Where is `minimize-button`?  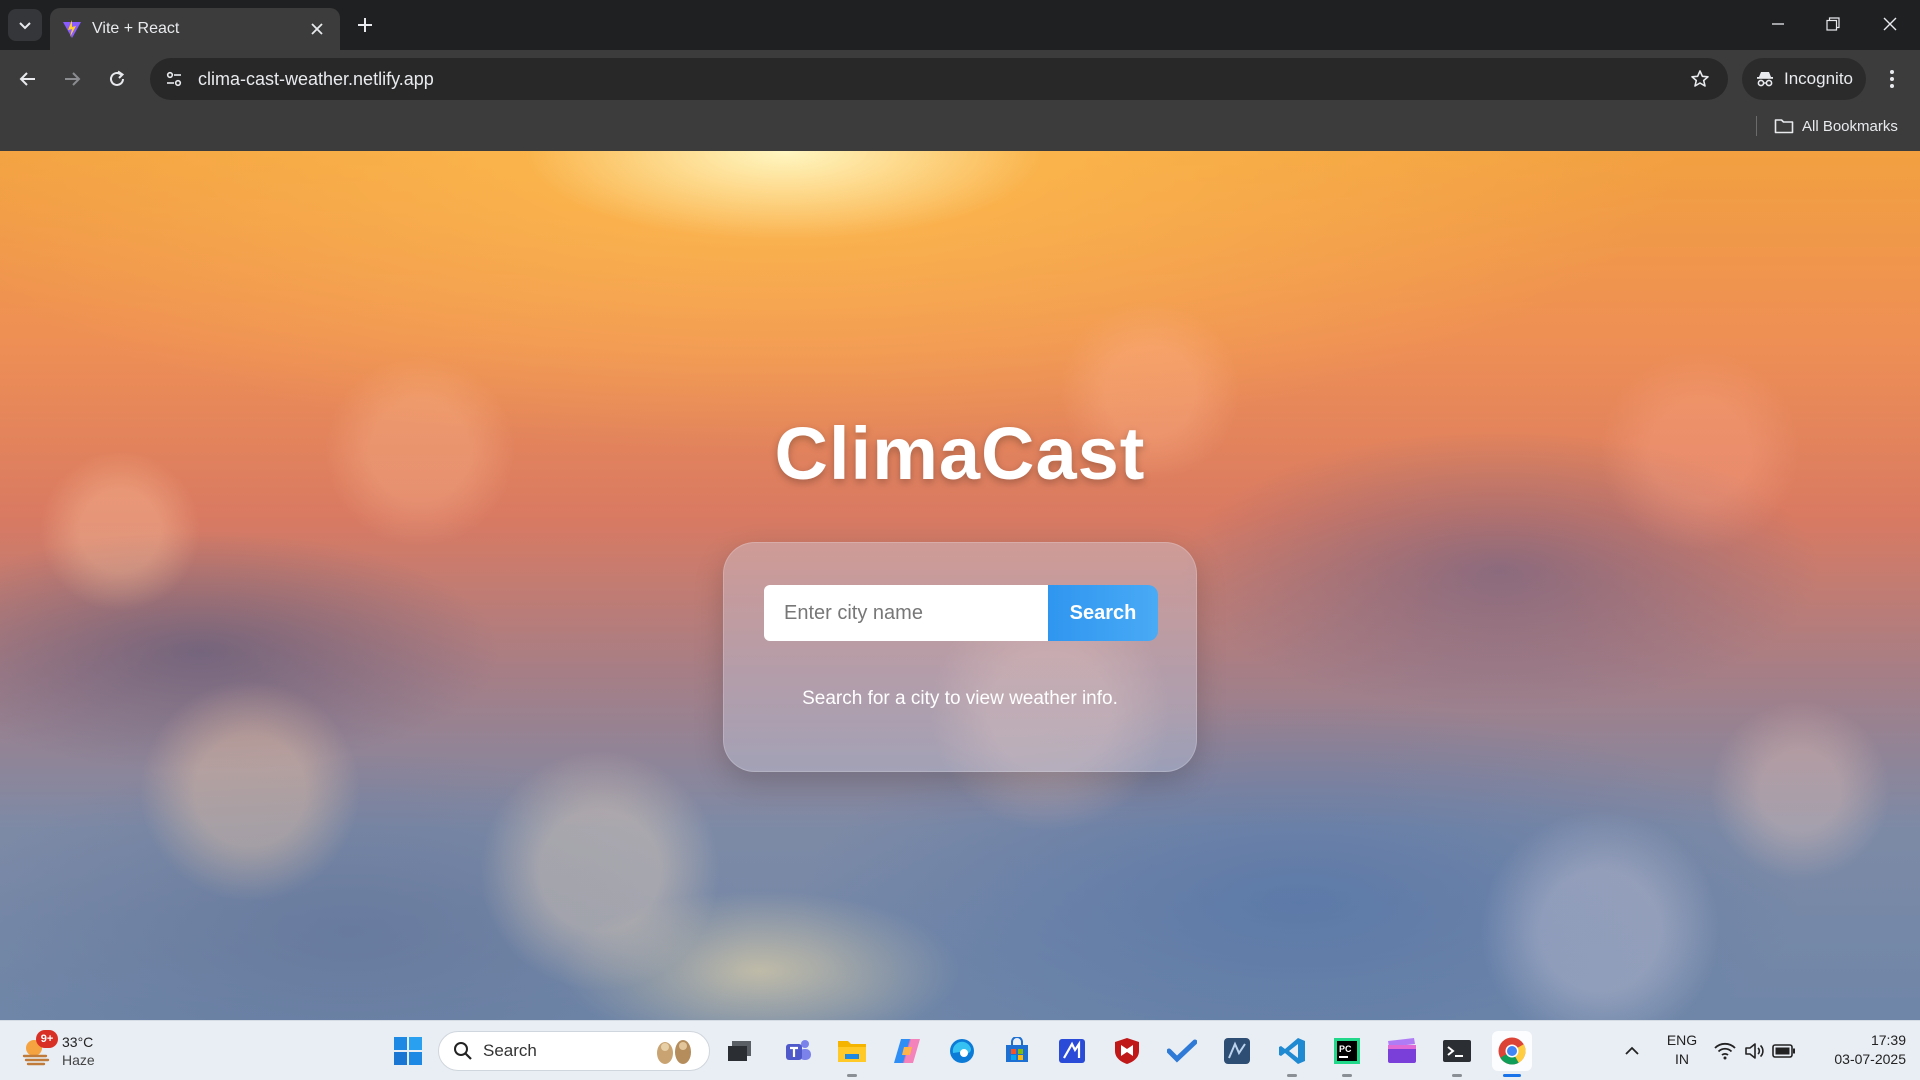
minimize-button is located at coordinates (1778, 24).